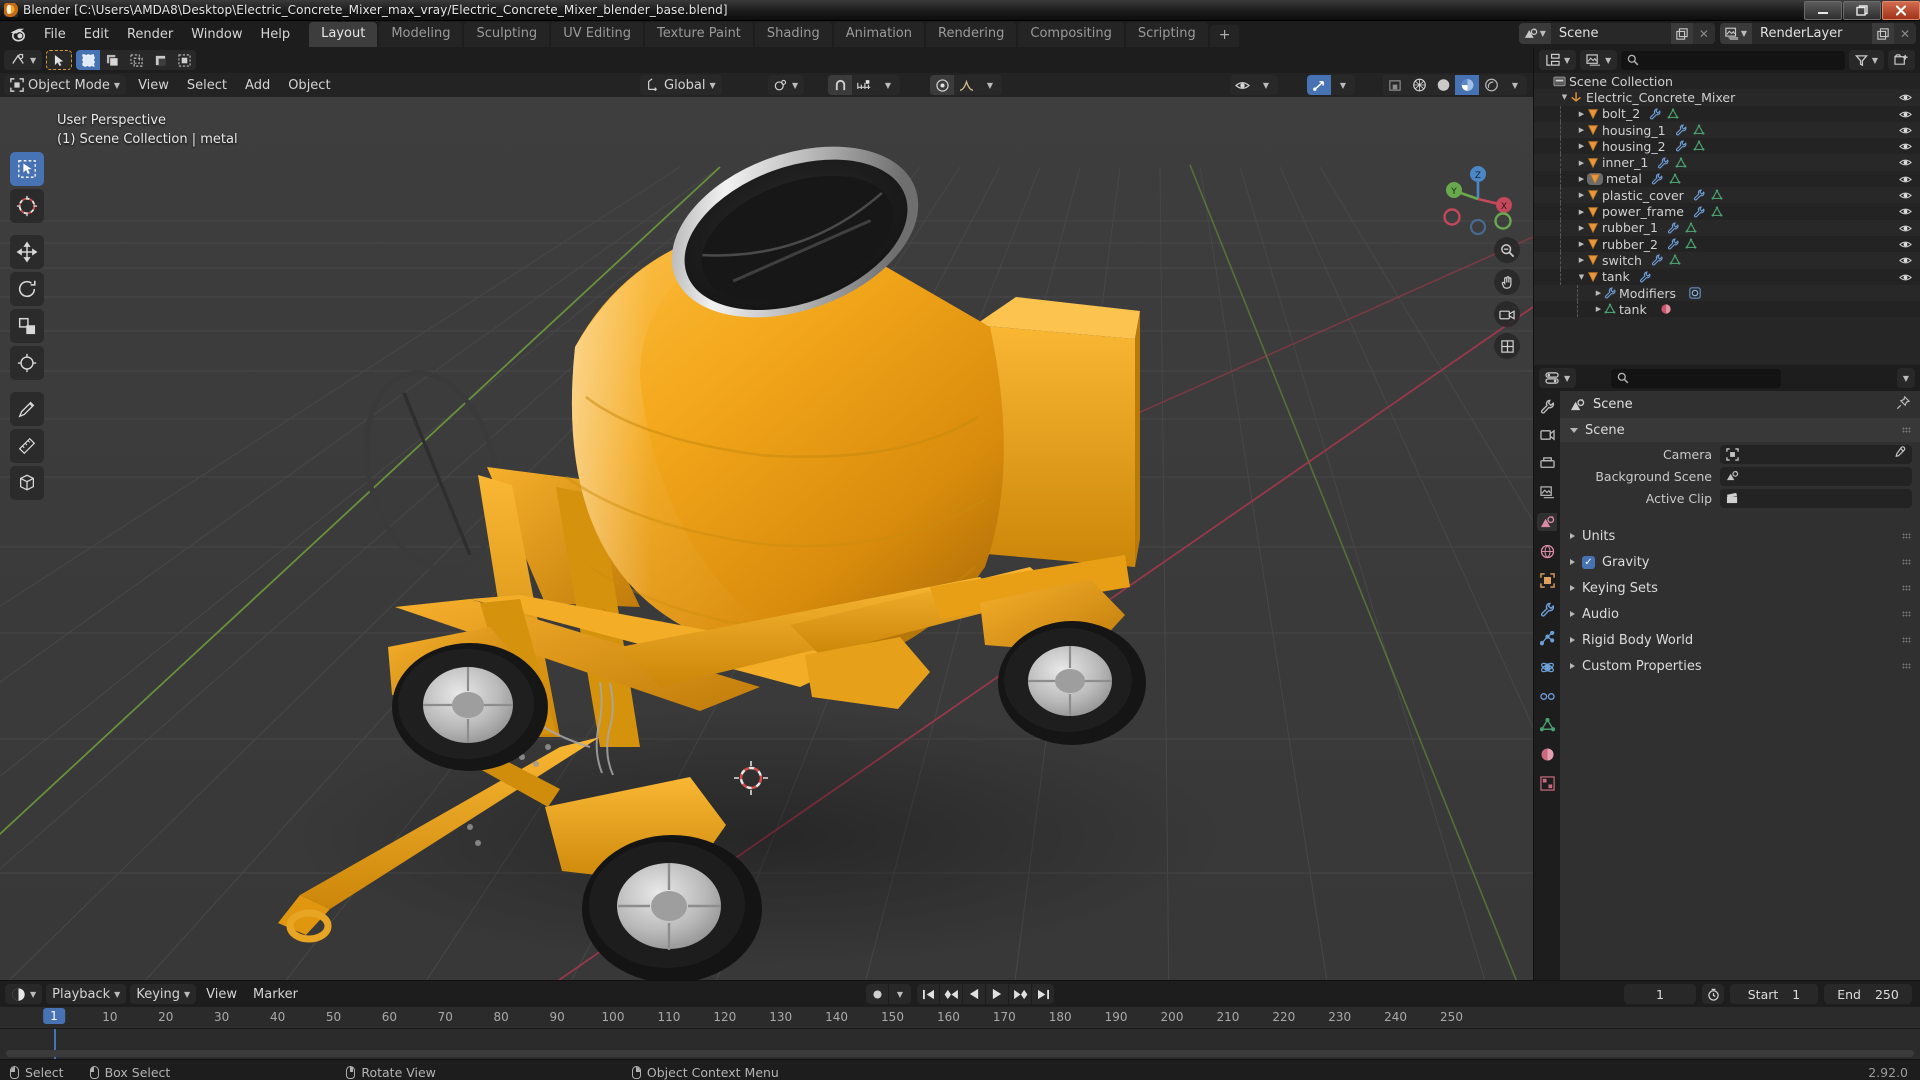 This screenshot has width=1920, height=1080. I want to click on outliner-row: ▶ rubber_1, so click(1727, 228).